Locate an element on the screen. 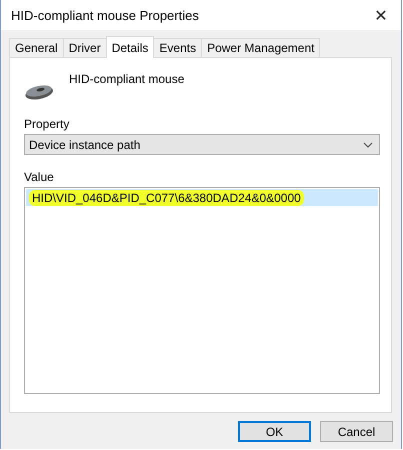 The height and width of the screenshot is (450, 403). property-label: Property is located at coordinates (47, 124).